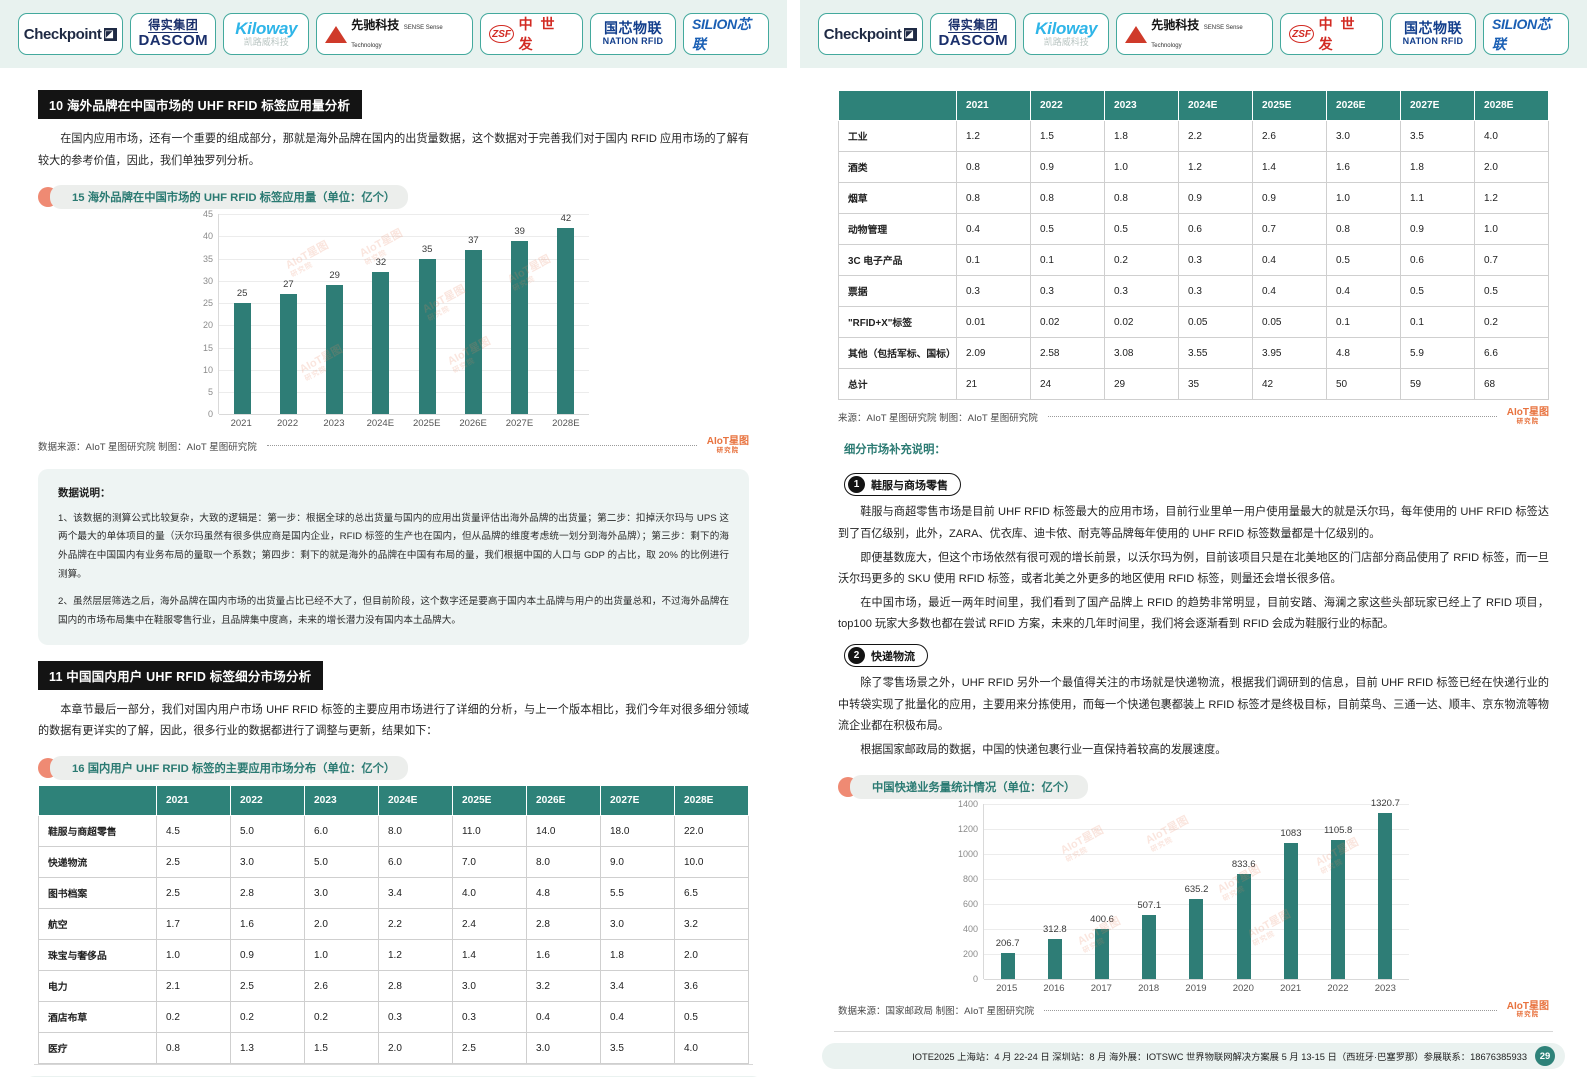 This screenshot has height=1077, width=1587. What do you see at coordinates (1243, 891) in the screenshot?
I see `chart-bar-slot: 833.6` at bounding box center [1243, 891].